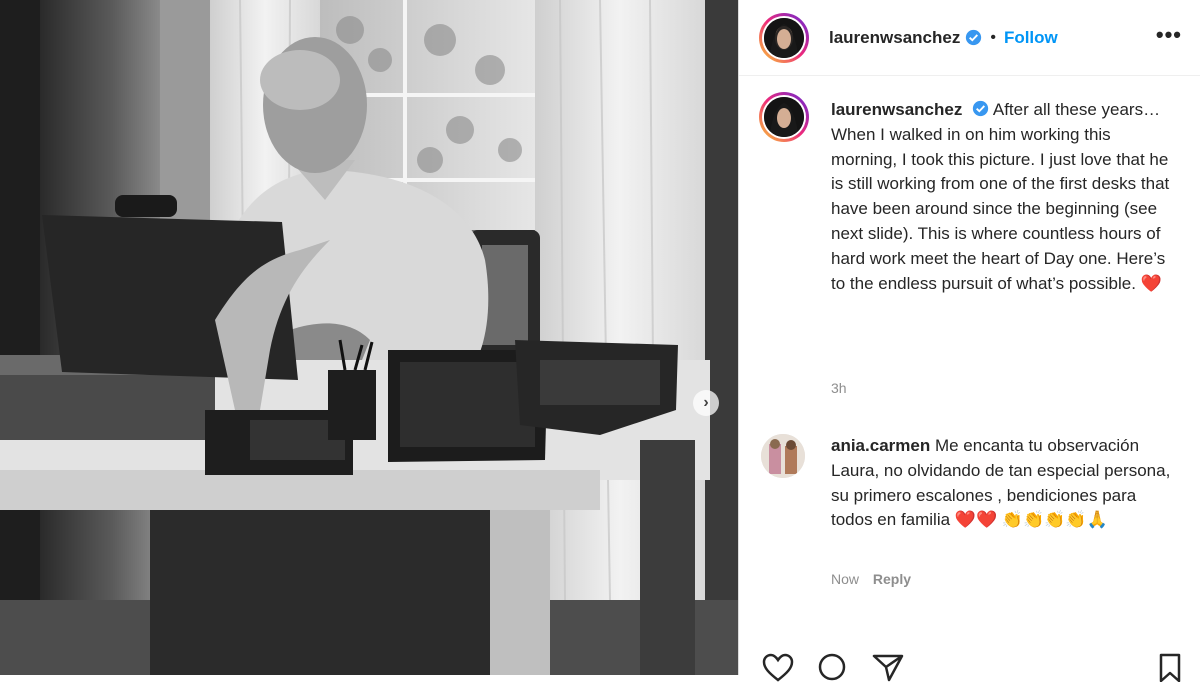  I want to click on follow-button: Follow, so click(1031, 38).